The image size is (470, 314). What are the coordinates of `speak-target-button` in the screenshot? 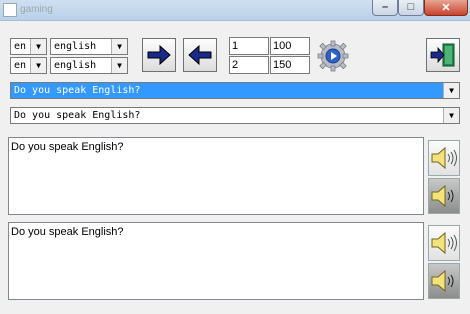 It's located at (444, 243).